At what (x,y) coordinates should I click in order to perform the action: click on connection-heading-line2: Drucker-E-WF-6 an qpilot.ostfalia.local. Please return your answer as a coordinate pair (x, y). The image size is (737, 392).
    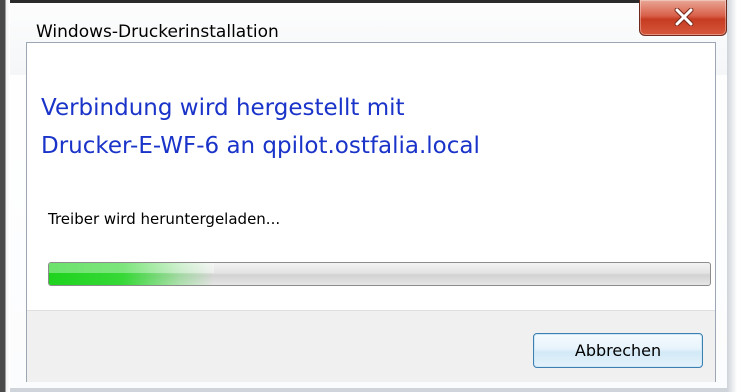
    Looking at the image, I should click on (260, 146).